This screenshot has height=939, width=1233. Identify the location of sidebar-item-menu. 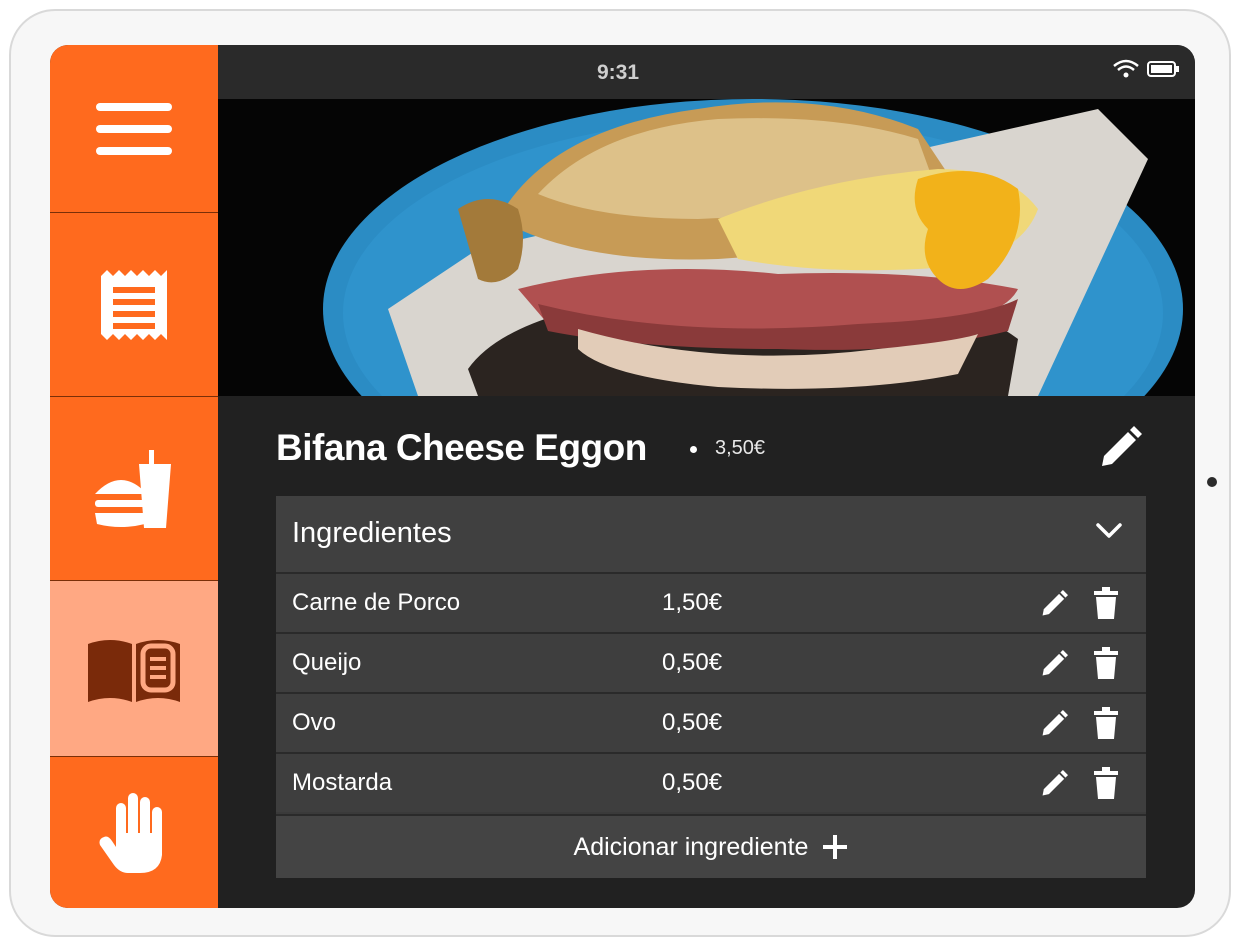
(134, 129).